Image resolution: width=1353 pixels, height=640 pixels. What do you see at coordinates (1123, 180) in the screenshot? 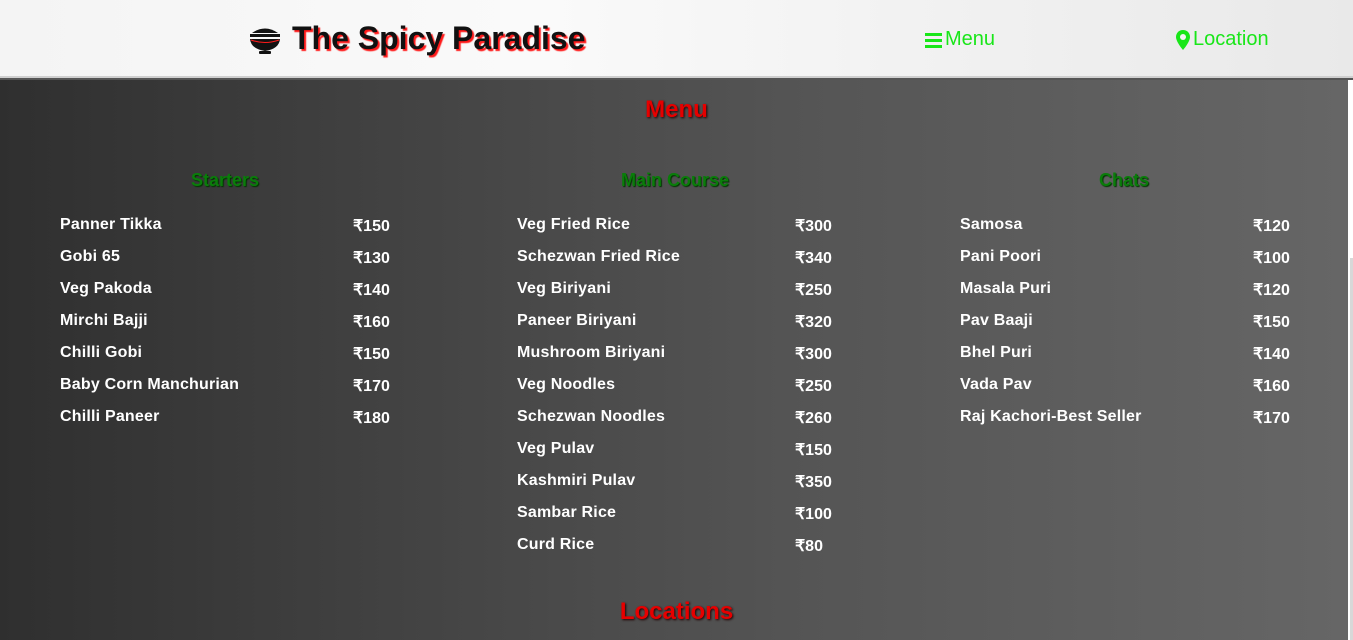
I see `column-title-chats: Chats` at bounding box center [1123, 180].